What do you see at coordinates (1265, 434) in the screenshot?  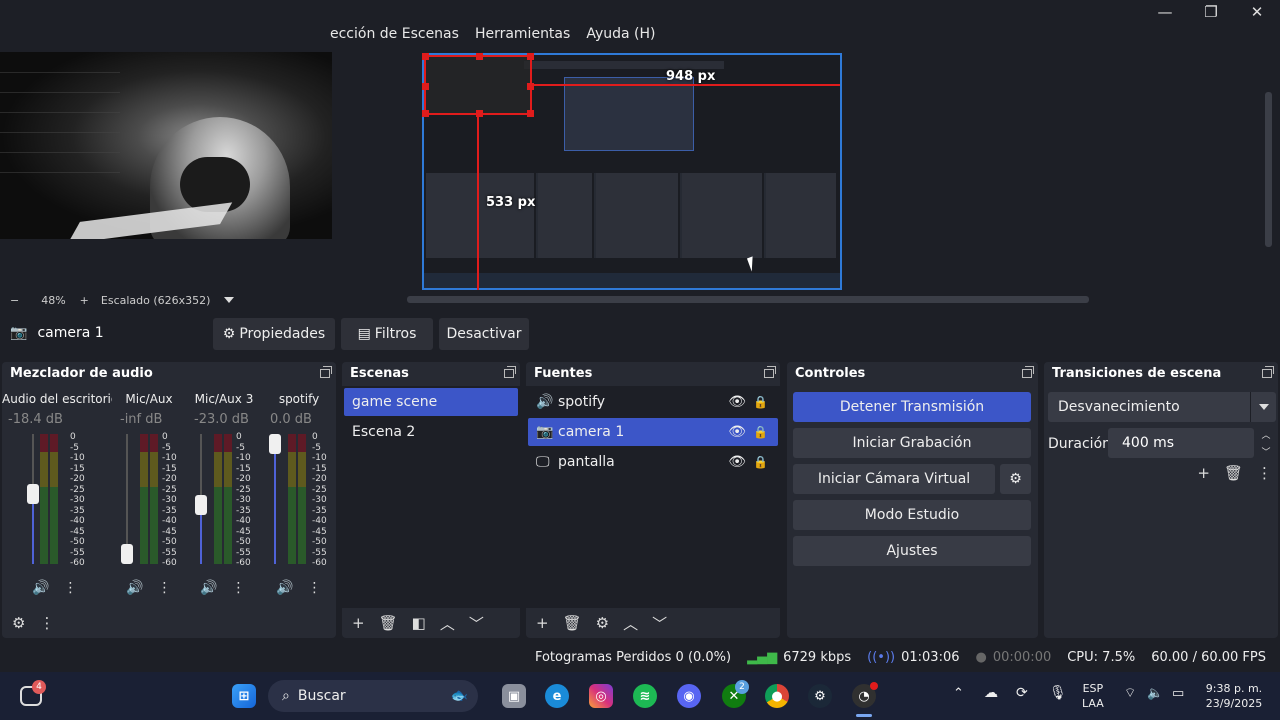 I see `chevron-up-icon: ︿` at bounding box center [1265, 434].